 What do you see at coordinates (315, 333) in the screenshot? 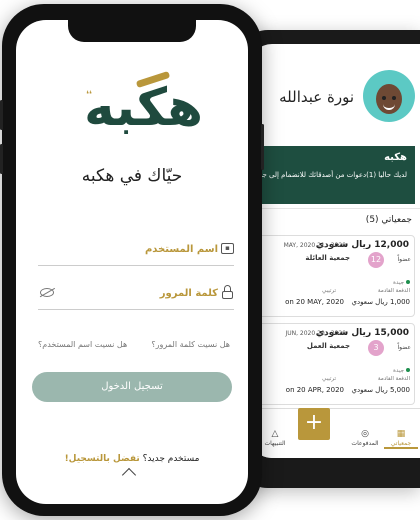
I see `group-dates: 2020 - 20 JUN, 2020` at bounding box center [315, 333].